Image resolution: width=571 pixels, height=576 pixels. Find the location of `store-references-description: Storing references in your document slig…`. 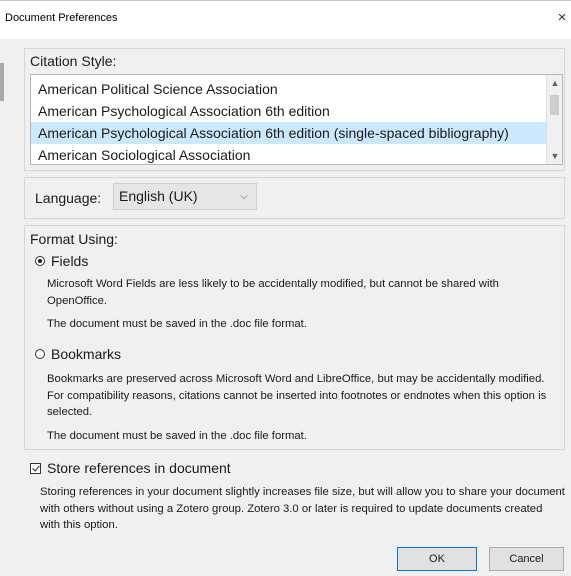

store-references-description: Storing references in your document slig… is located at coordinates (302, 508).